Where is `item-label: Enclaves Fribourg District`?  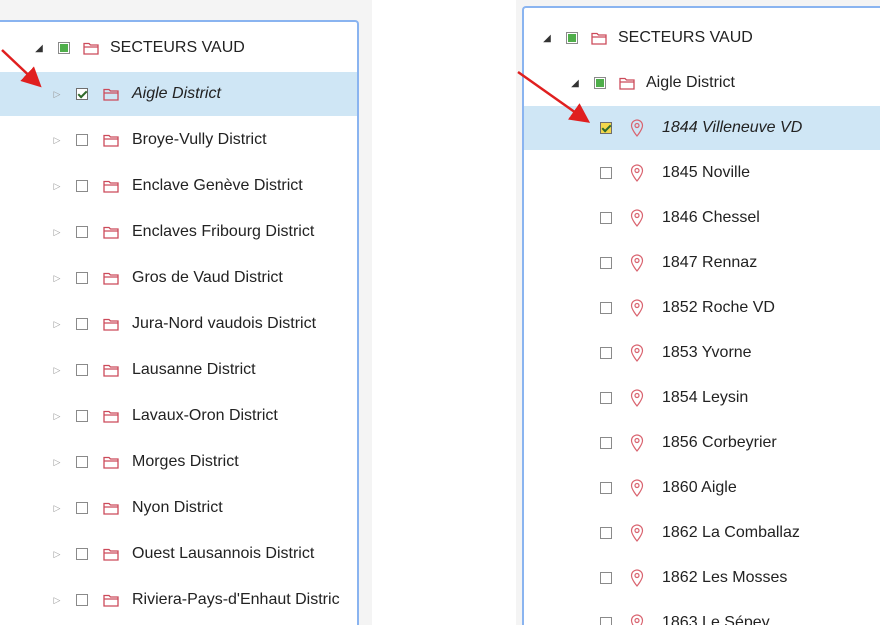
item-label: Enclaves Fribourg District is located at coordinates (223, 231).